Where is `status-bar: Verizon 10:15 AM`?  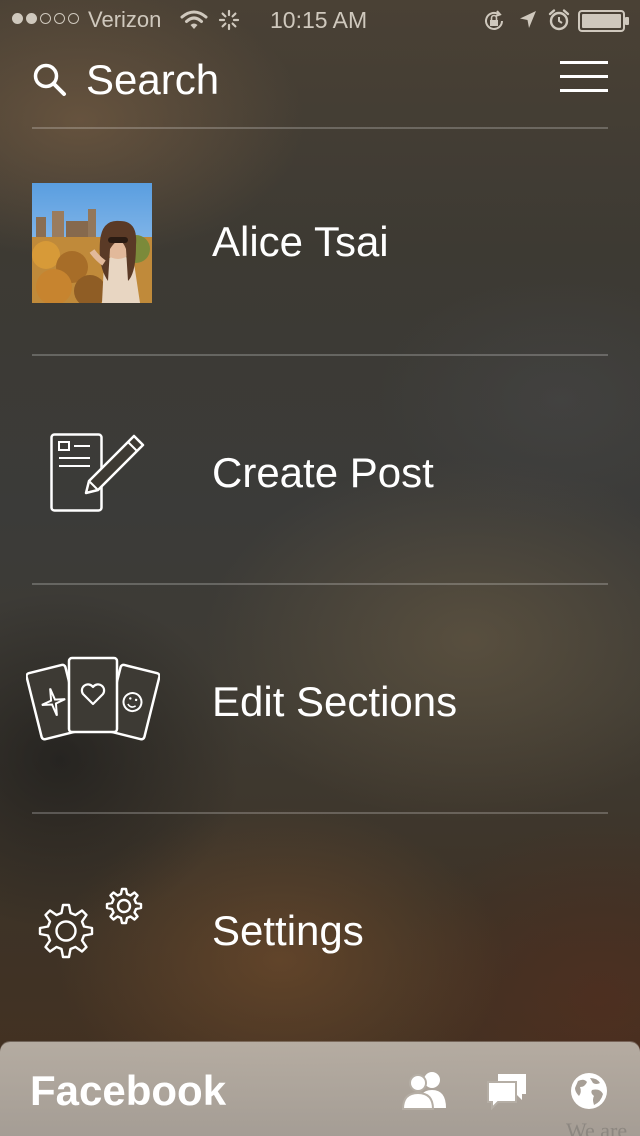
status-bar: Verizon 10:15 AM is located at coordinates (320, 20).